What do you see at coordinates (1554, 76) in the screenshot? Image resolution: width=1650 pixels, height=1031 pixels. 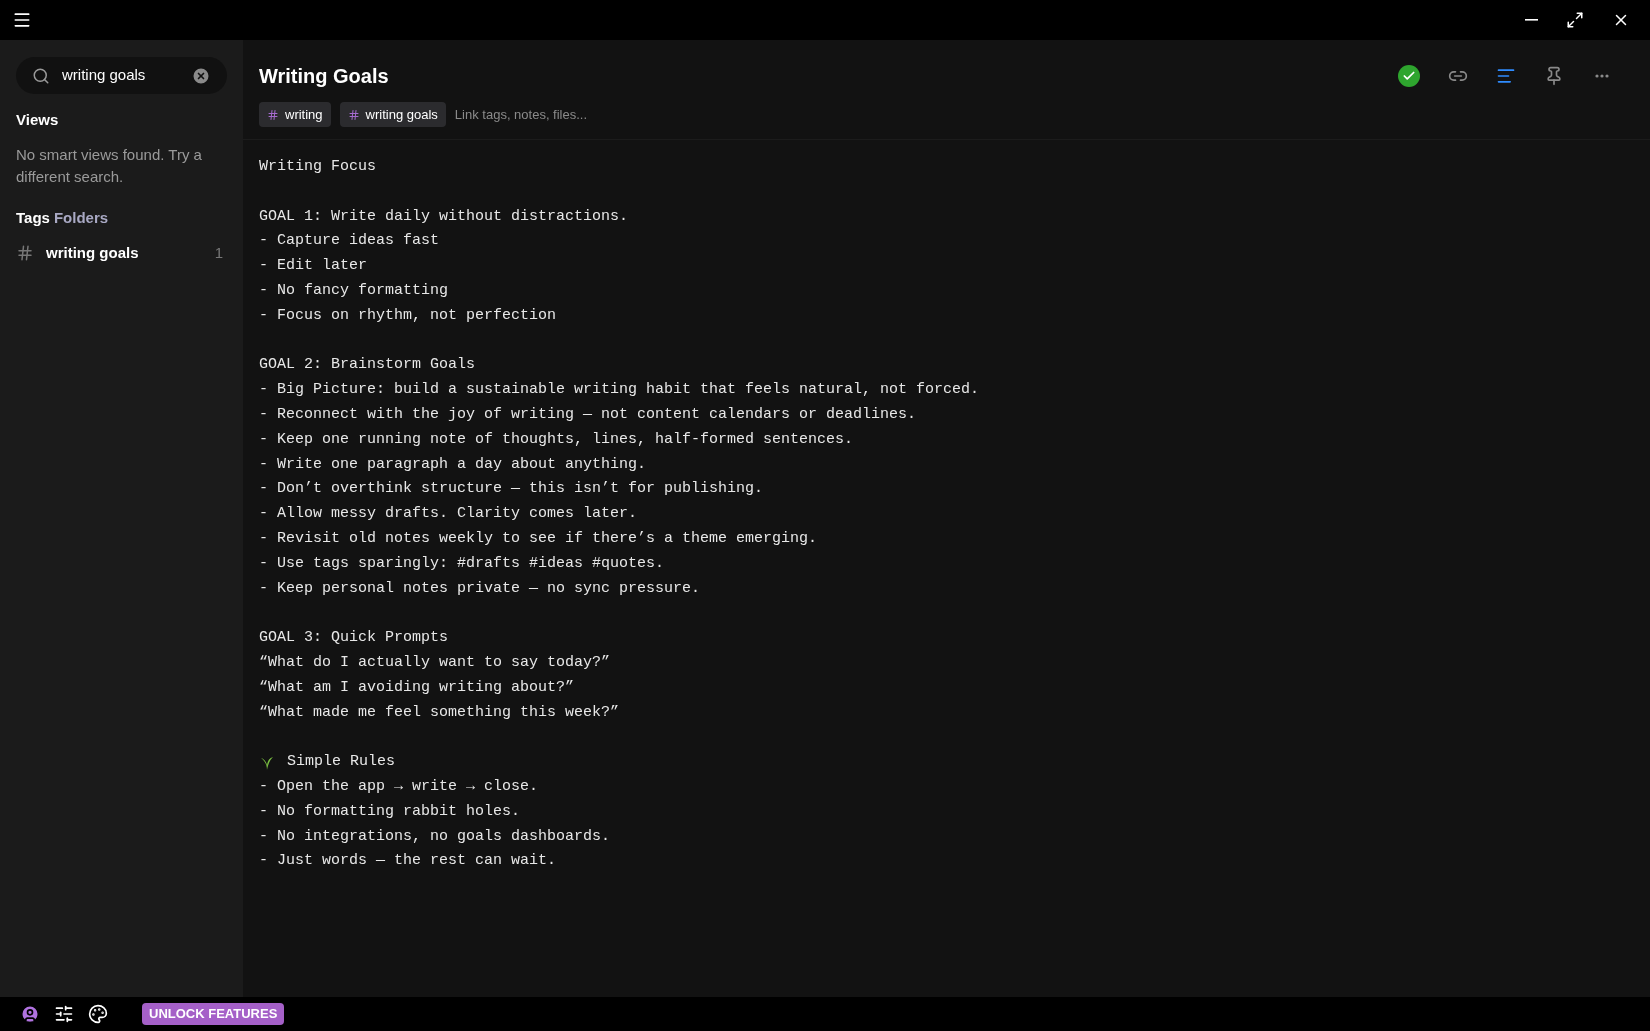 I see `pin-icon` at bounding box center [1554, 76].